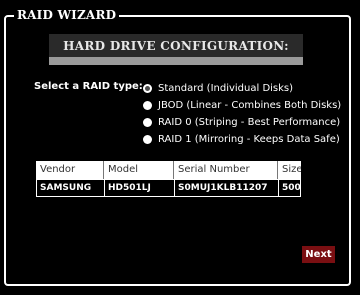 Image resolution: width=360 pixels, height=295 pixels. I want to click on config-banner: HARD DRIVE CONFIGURATION:, so click(176, 49).